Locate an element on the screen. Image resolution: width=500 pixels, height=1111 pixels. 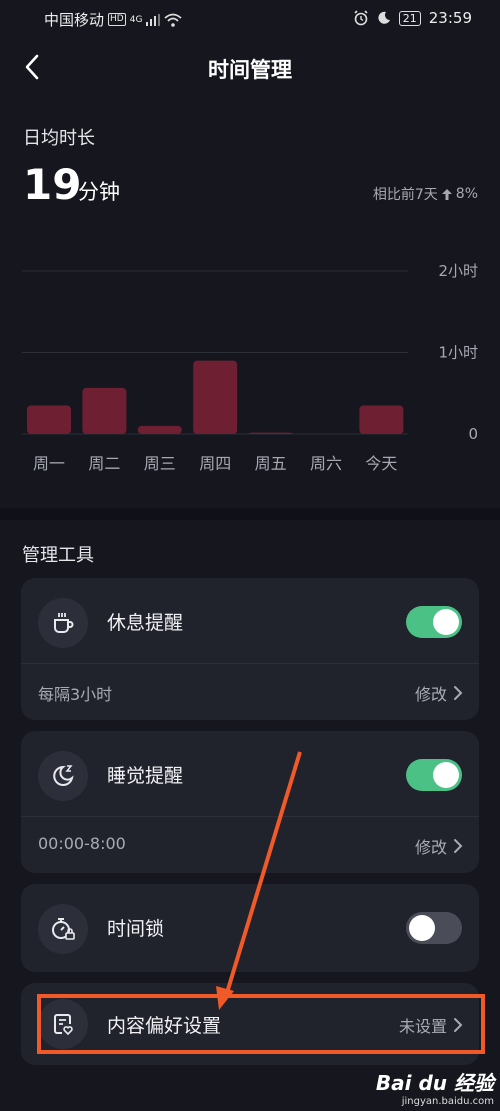
baidu-jingyan-watermark: Bai du 经验 jingyan.baidu.com is located at coordinates (435, 1087).